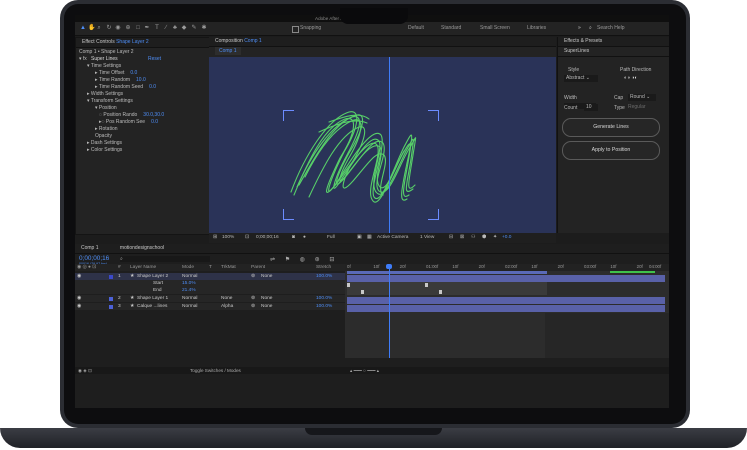  What do you see at coordinates (107, 66) in the screenshot?
I see `effect-property-row: ▾ Time Settings` at bounding box center [107, 66].